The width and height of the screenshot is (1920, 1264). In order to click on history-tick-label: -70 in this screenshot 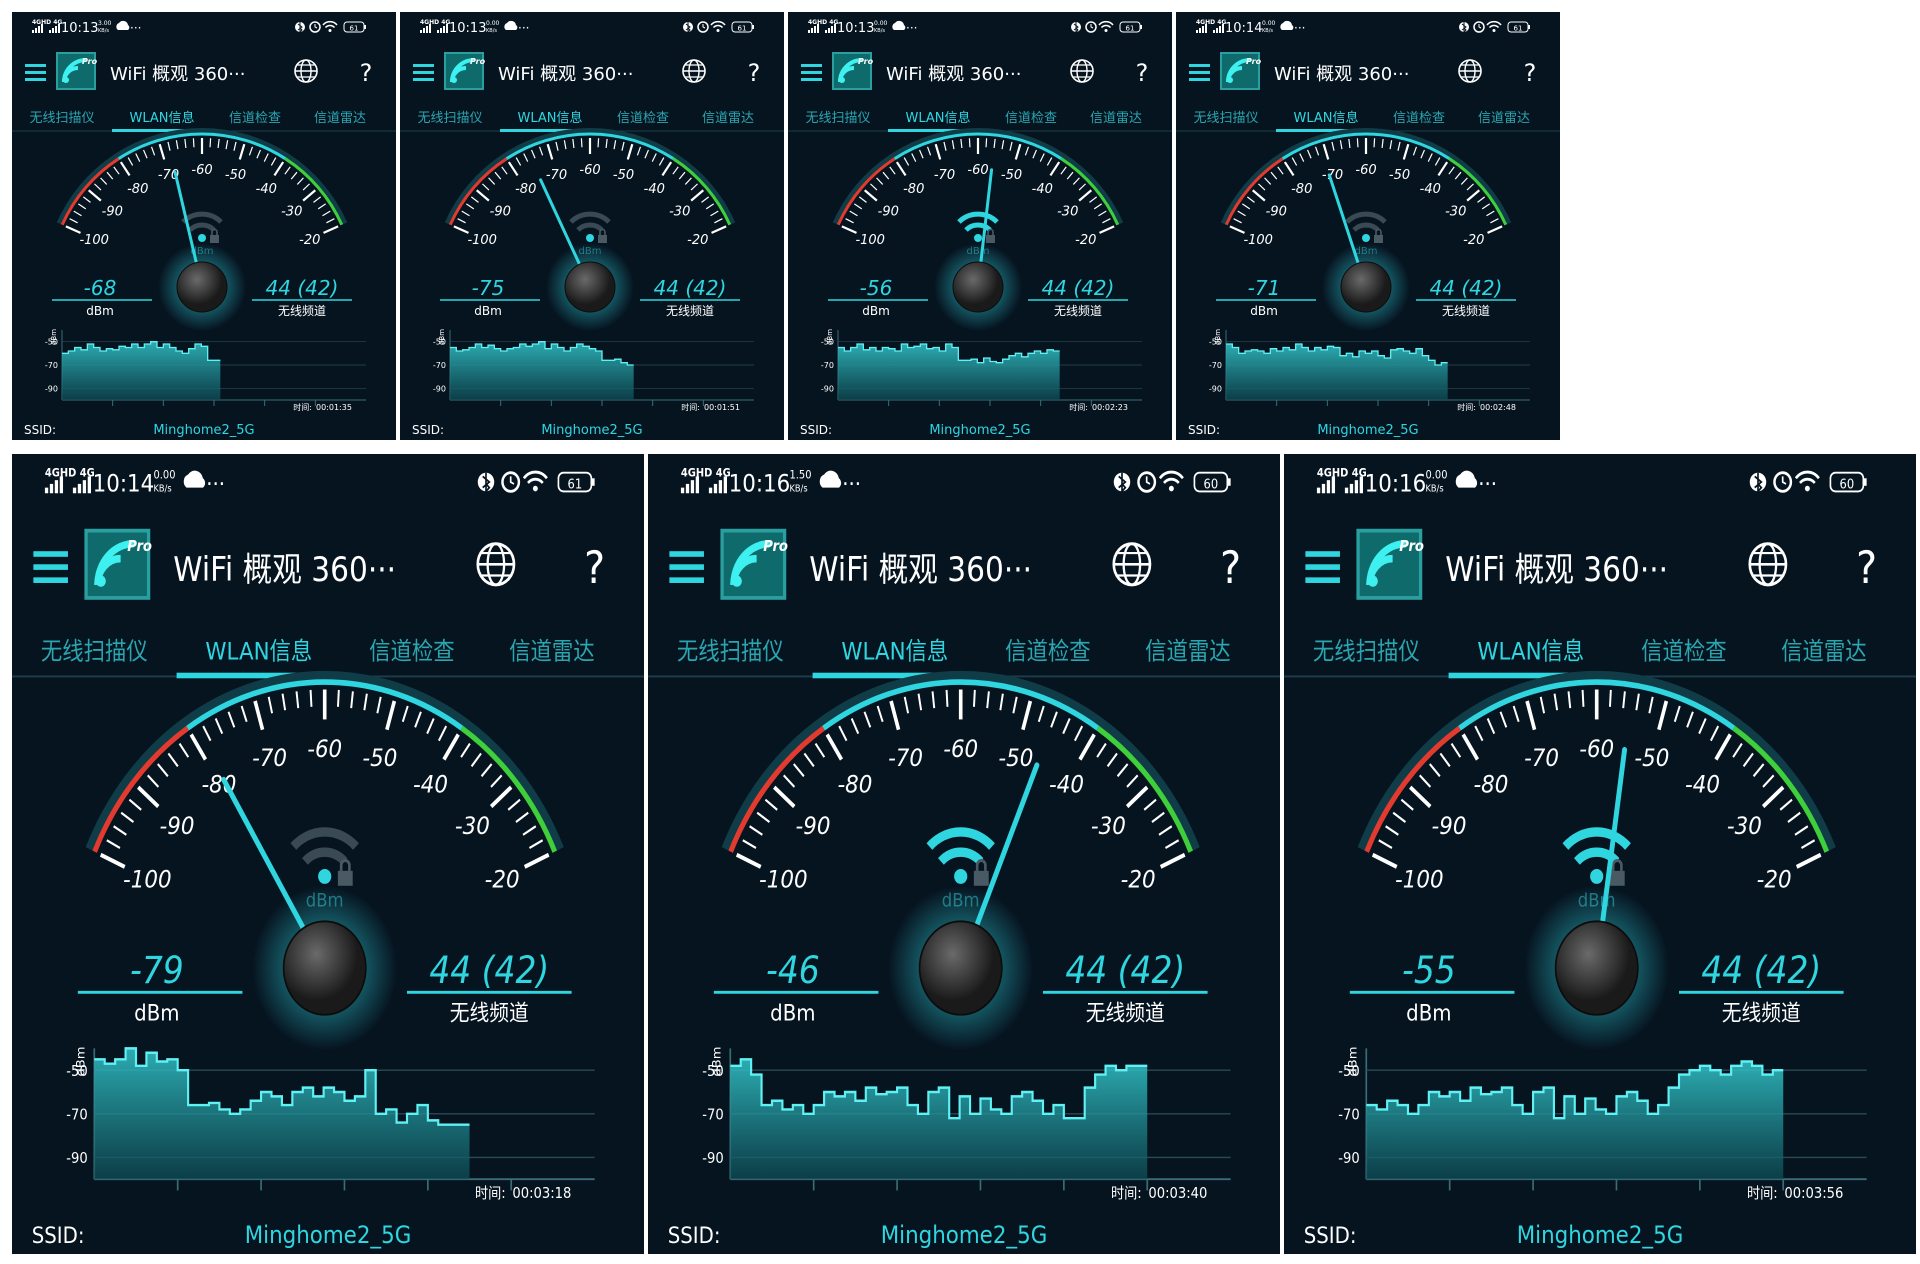, I will do `click(1215, 365)`.